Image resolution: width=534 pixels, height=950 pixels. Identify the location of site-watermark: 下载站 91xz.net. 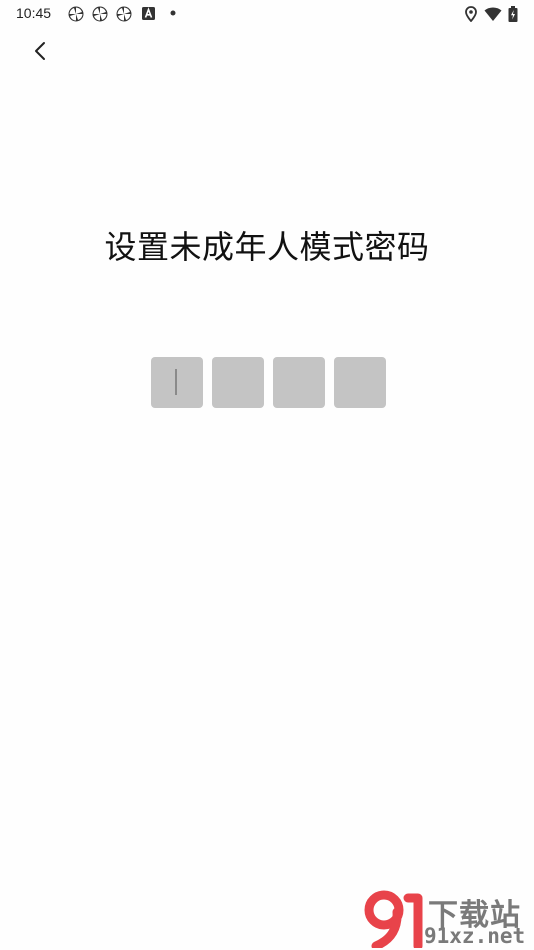
(446, 919).